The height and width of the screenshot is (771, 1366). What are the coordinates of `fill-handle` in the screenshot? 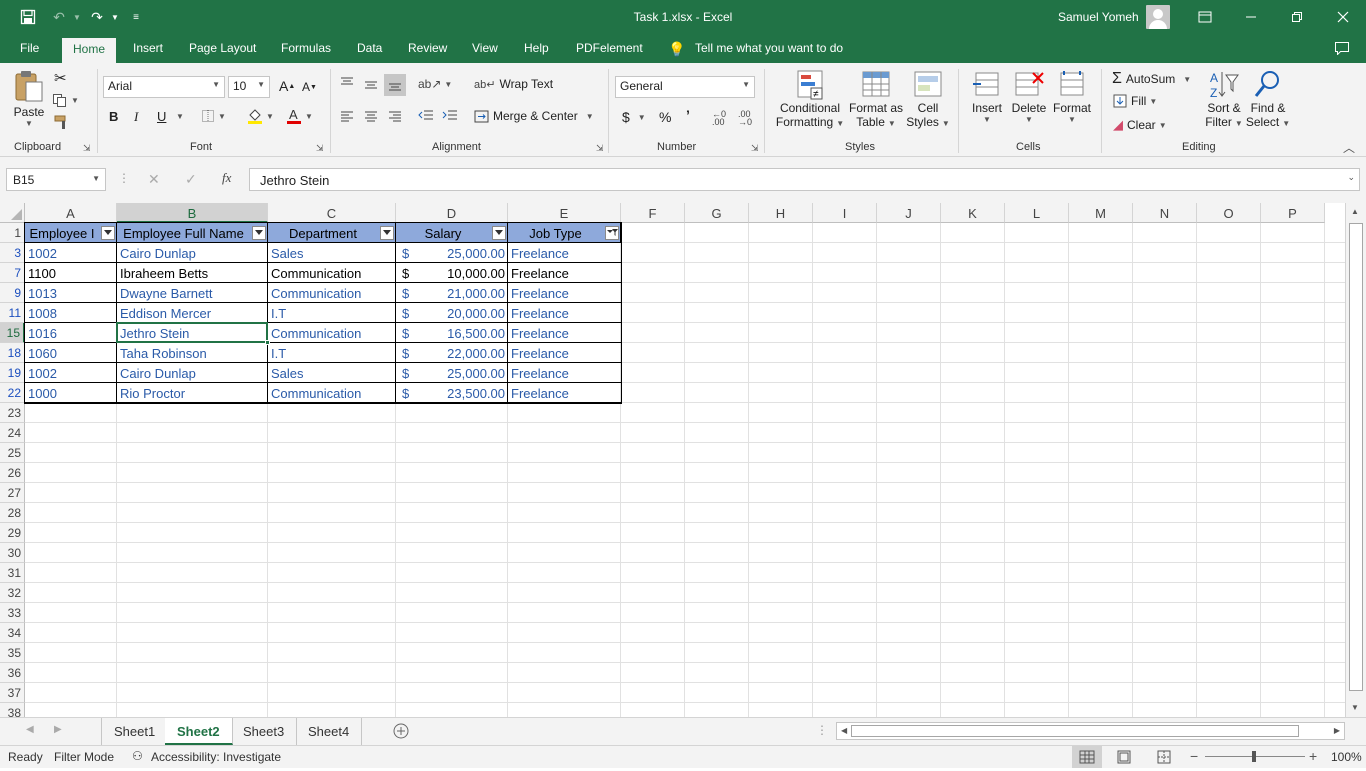 It's located at (267, 342).